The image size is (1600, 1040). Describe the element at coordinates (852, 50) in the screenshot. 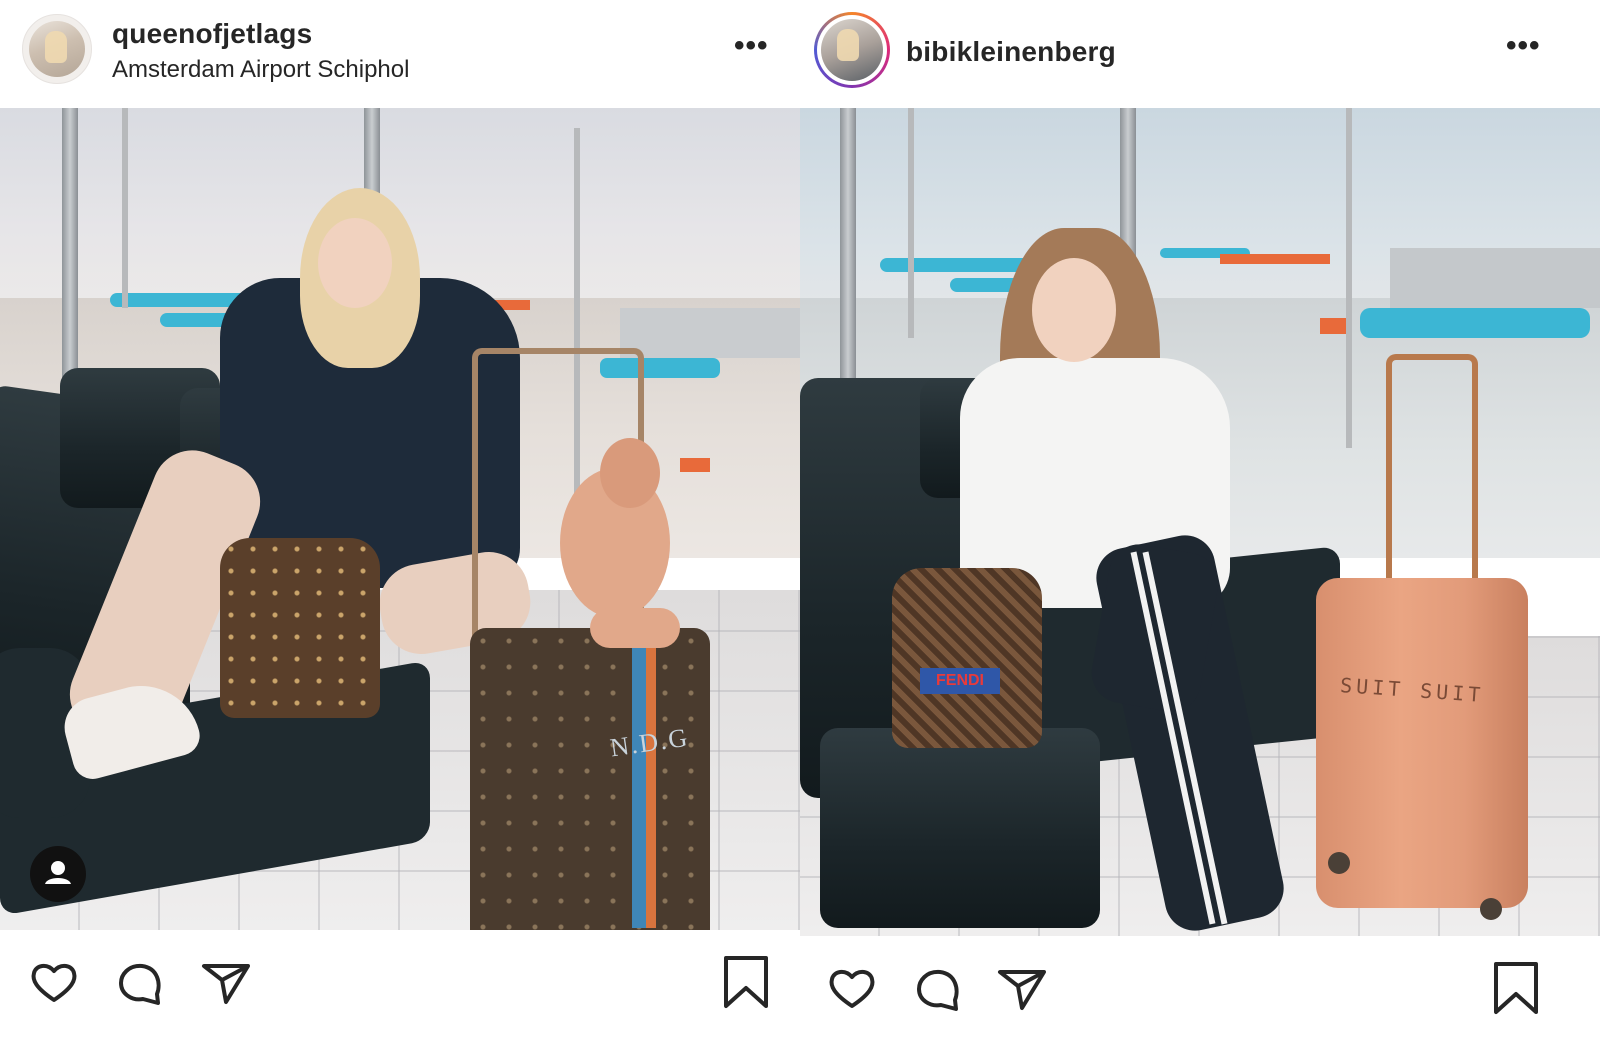

I see `avatar-story-ring` at that location.